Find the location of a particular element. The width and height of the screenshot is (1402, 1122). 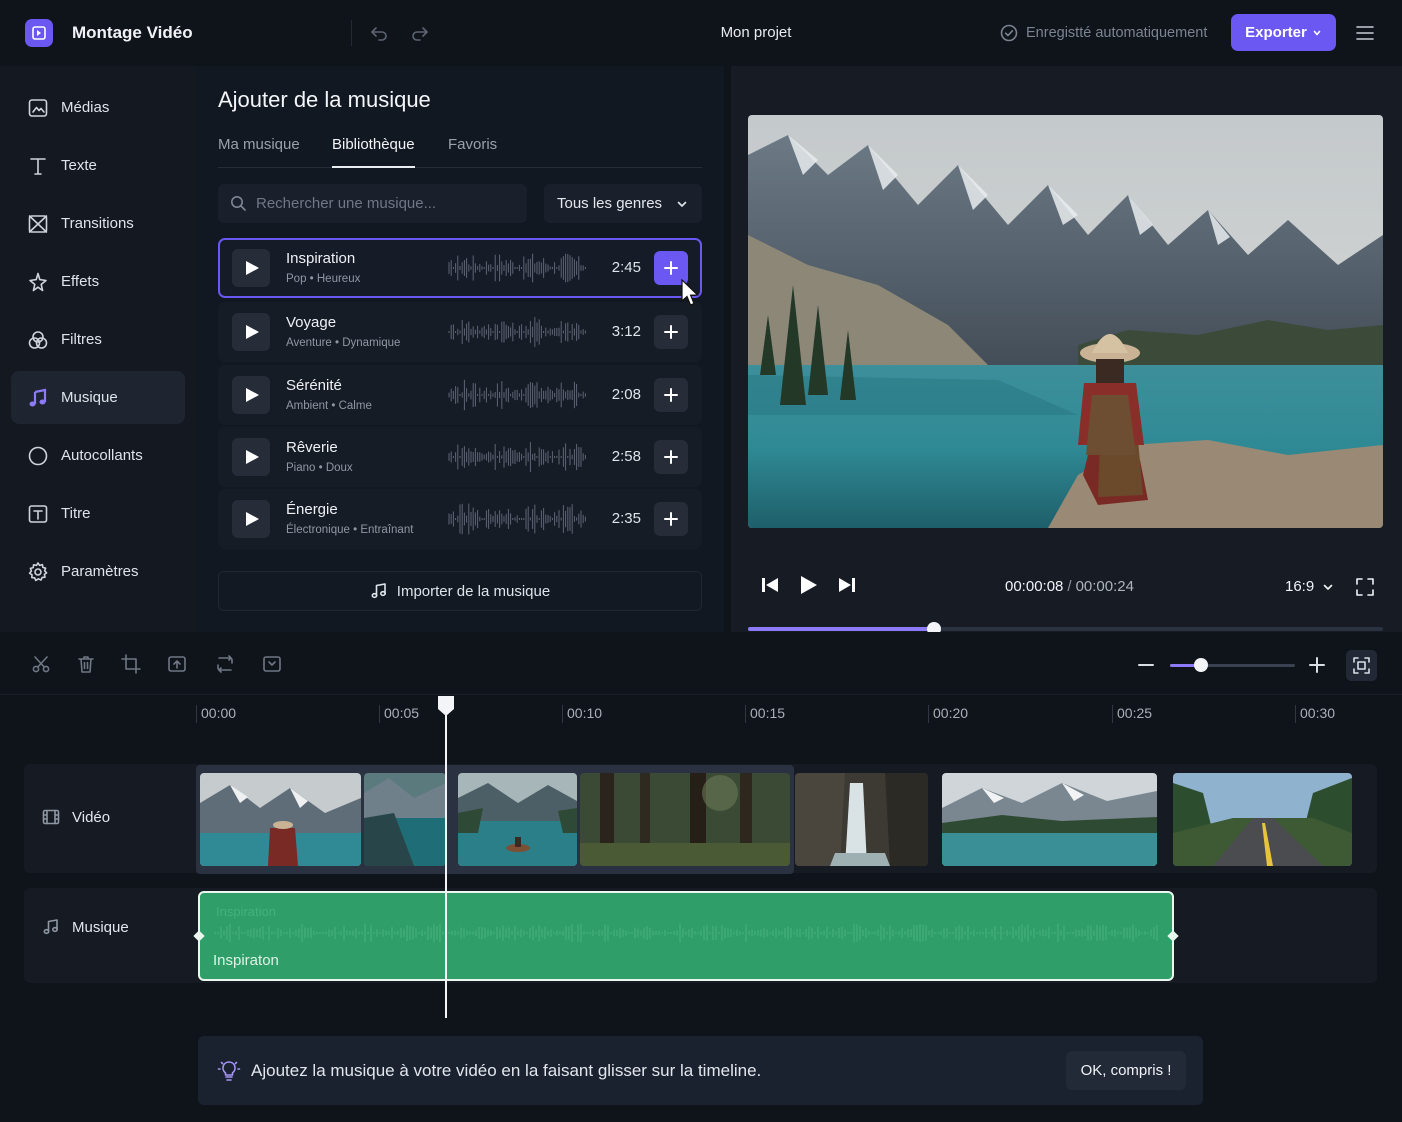

video-track-label: Vidéo is located at coordinates (76, 817).